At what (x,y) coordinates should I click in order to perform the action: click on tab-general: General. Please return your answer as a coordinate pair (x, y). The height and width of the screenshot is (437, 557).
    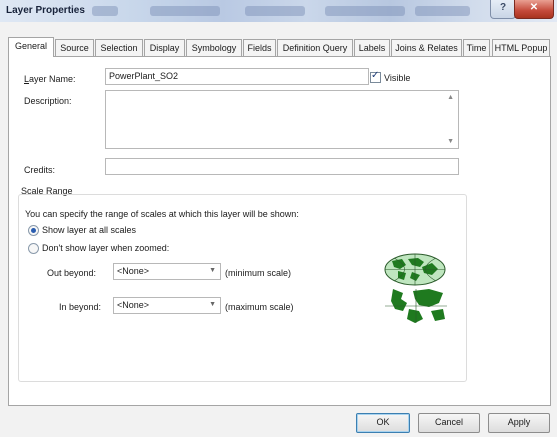
    Looking at the image, I should click on (31, 47).